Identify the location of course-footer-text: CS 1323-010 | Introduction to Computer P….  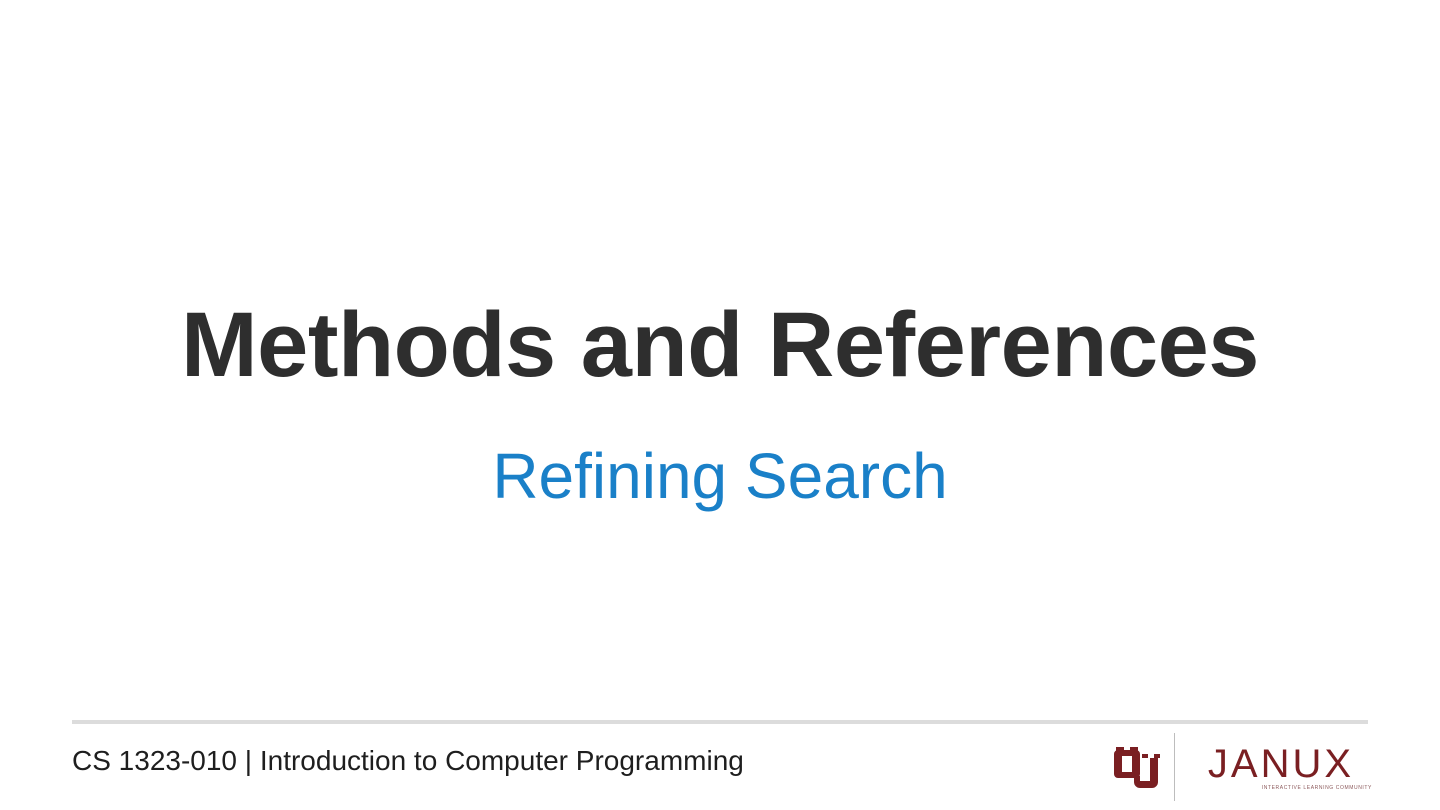
(408, 760).